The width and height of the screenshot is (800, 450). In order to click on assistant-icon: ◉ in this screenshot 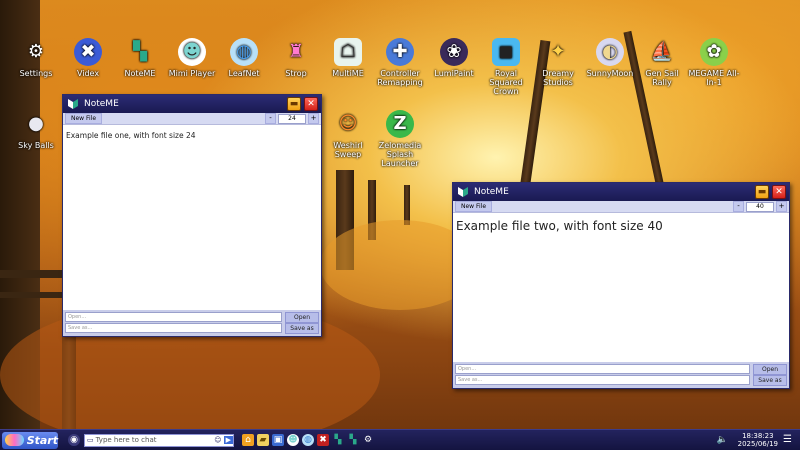, I will do `click(74, 440)`.